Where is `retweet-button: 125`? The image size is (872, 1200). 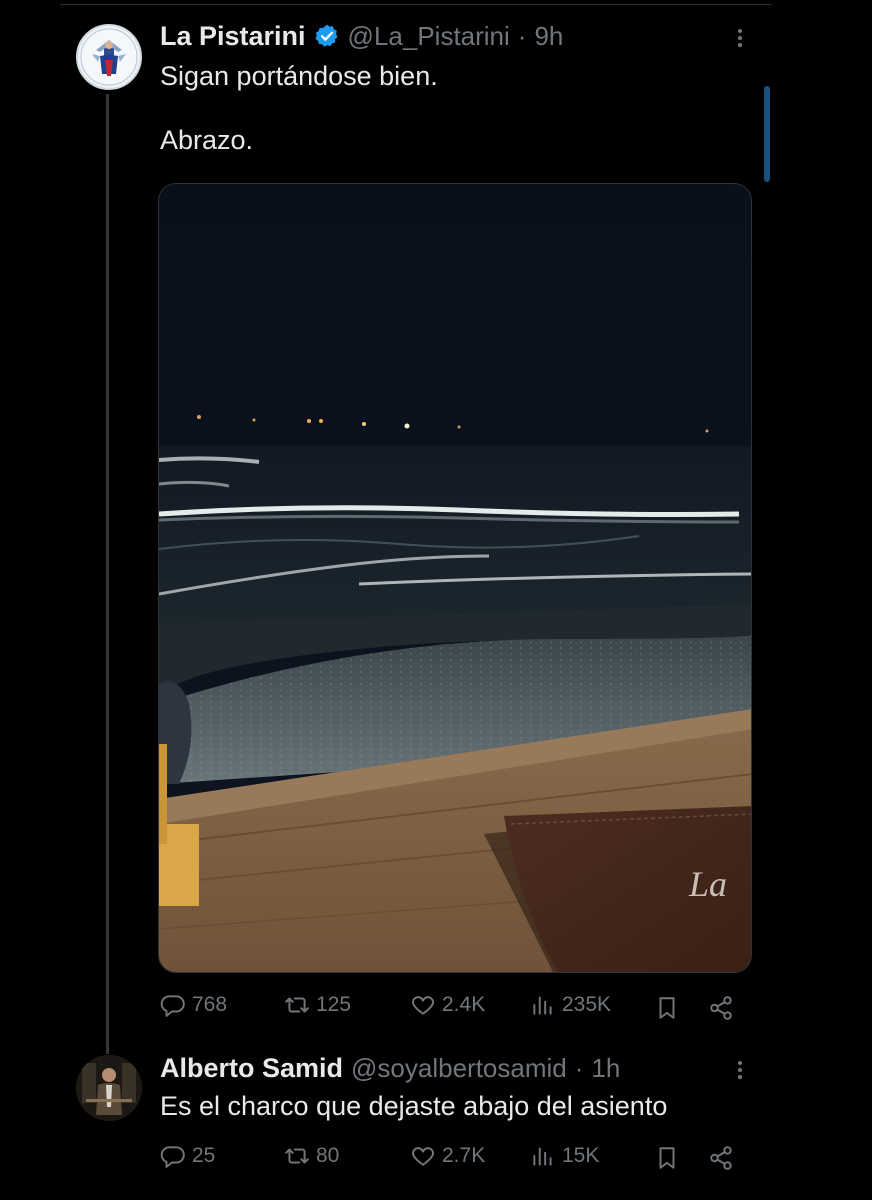
retweet-button: 125 is located at coordinates (317, 1005).